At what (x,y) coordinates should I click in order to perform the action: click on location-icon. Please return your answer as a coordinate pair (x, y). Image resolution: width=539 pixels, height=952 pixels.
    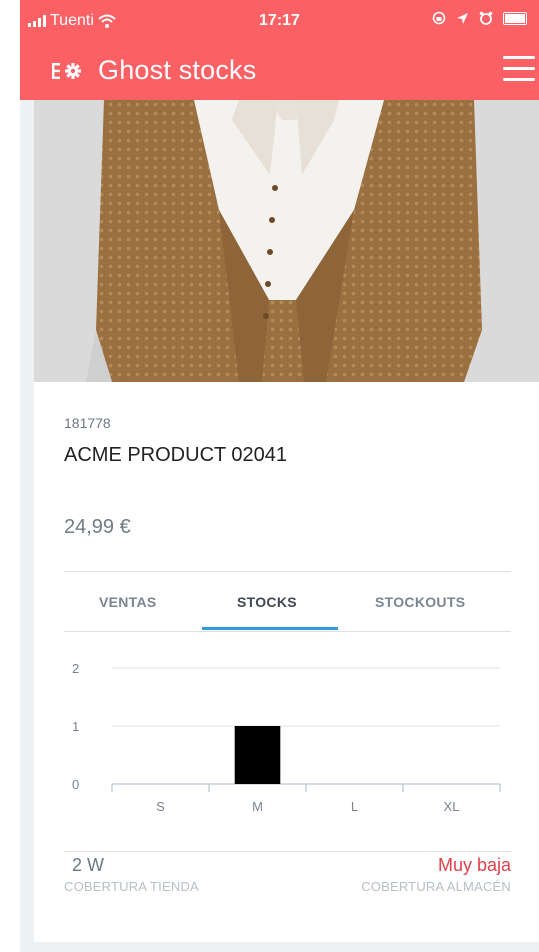
    Looking at the image, I should click on (462, 18).